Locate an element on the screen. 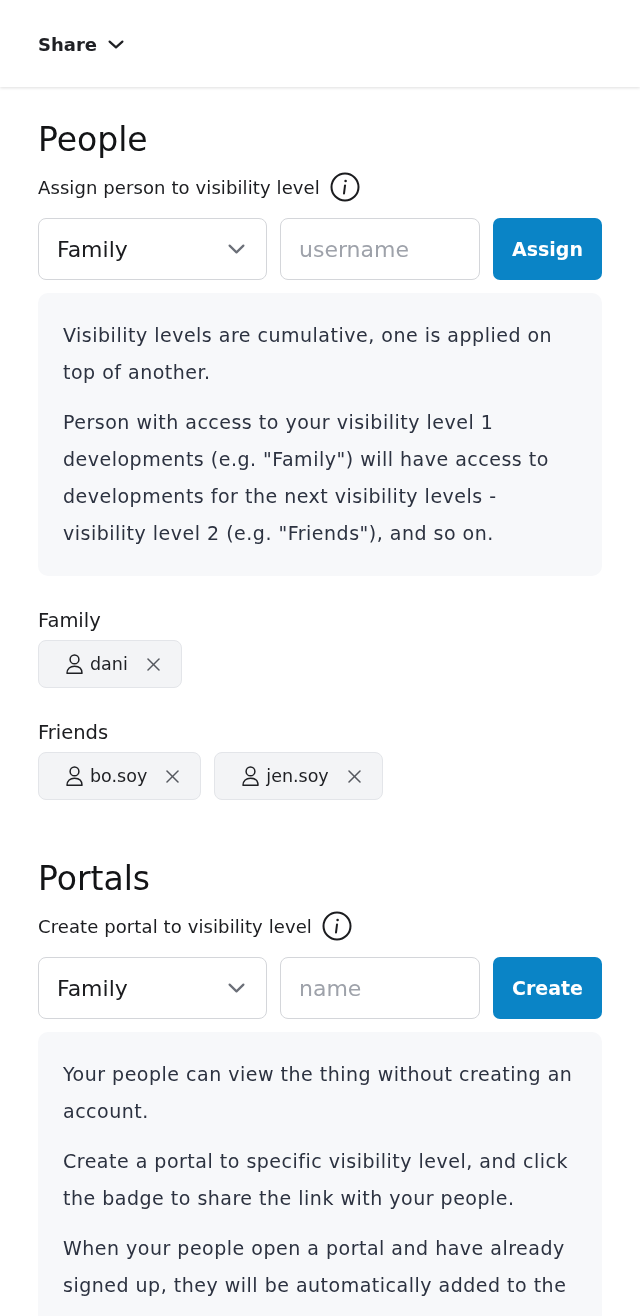  group-label: Friends is located at coordinates (73, 733).